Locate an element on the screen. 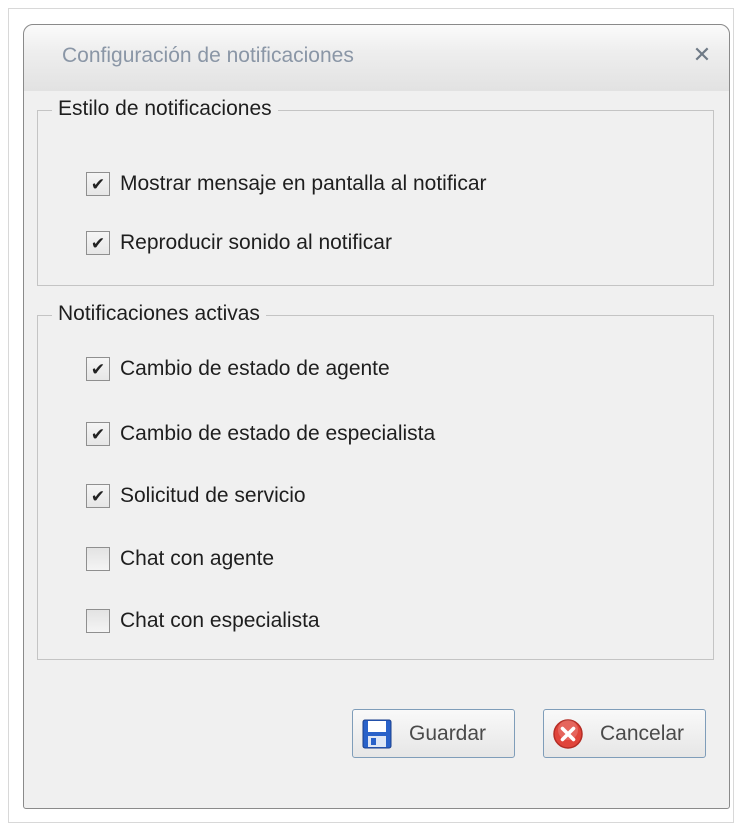  checkbox-label: Chat con especialista is located at coordinates (220, 621).